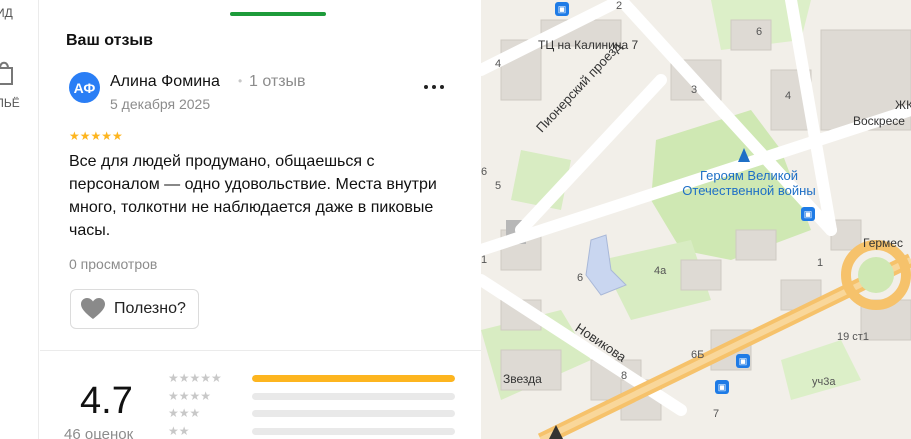 The height and width of the screenshot is (439, 911). I want to click on map-label-4a: 4а, so click(660, 271).